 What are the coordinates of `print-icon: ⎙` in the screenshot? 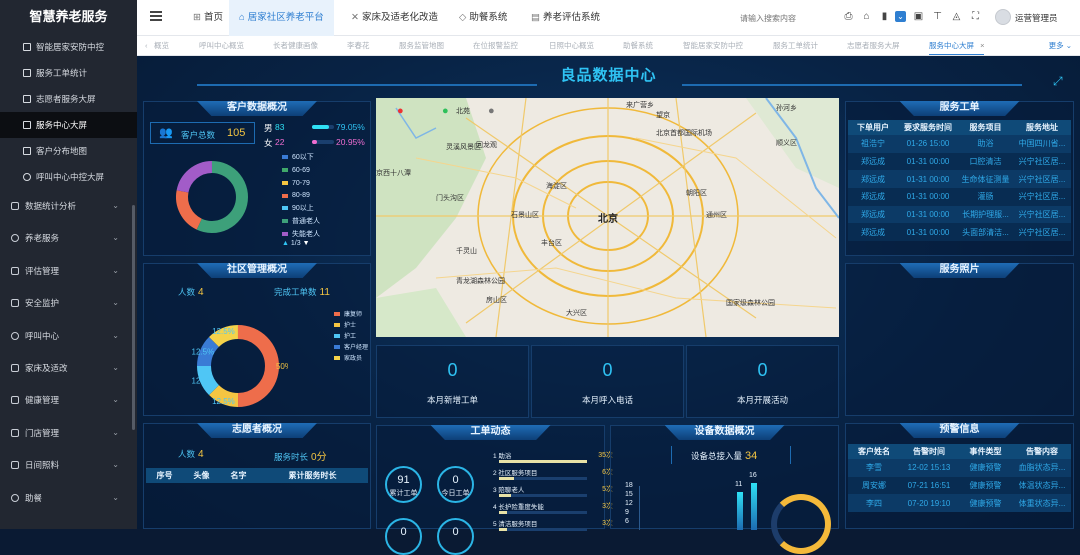 It's located at (848, 16).